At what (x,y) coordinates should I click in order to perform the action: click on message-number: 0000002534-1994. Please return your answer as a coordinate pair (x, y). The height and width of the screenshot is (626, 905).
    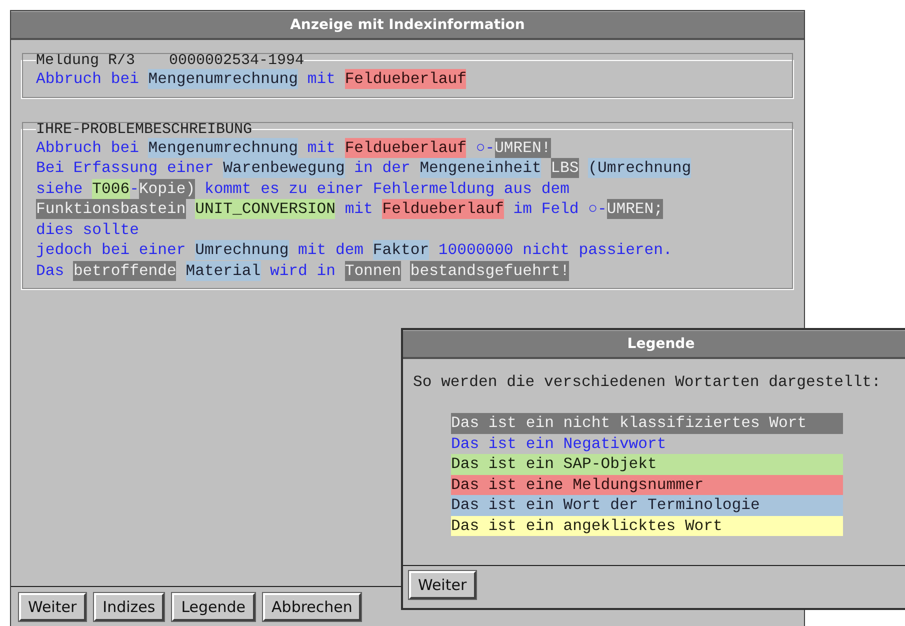
    Looking at the image, I should click on (236, 60).